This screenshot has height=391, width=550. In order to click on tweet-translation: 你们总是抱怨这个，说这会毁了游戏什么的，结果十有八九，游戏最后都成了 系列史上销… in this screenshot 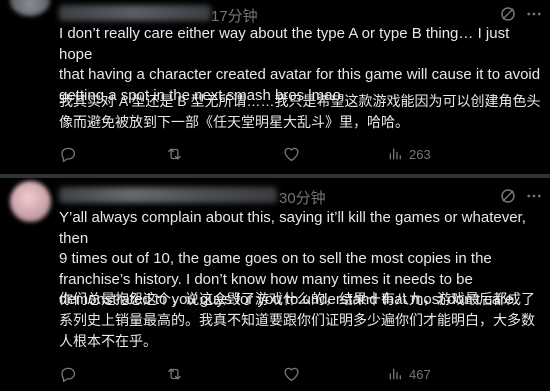, I will do `click(297, 320)`.